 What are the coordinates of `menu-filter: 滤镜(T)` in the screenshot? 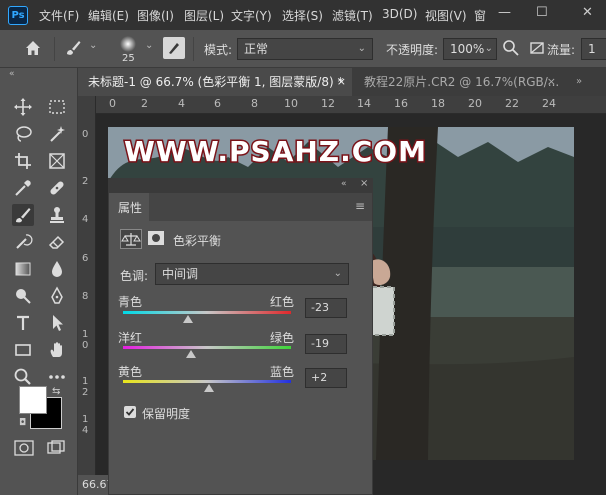 It's located at (352, 15).